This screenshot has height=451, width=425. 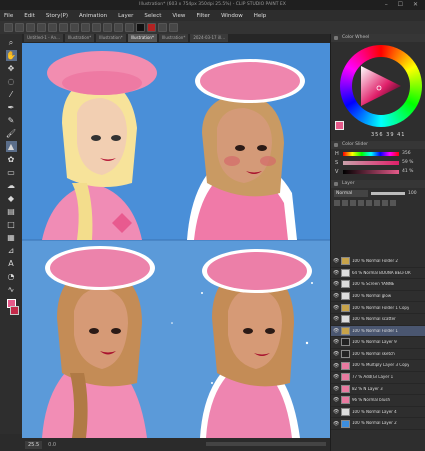 What do you see at coordinates (11, 289) in the screenshot?
I see `correct-line-icon: ∿` at bounding box center [11, 289].